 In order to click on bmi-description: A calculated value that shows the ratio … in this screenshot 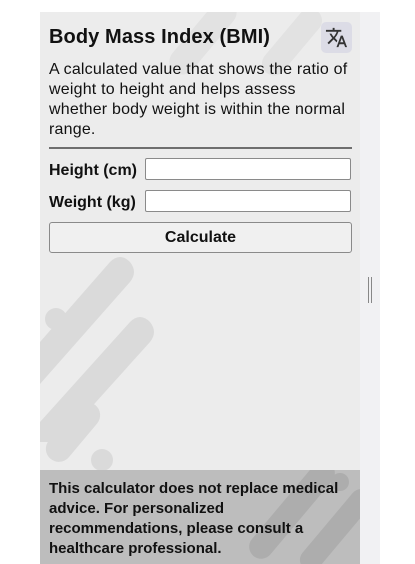, I will do `click(198, 99)`.